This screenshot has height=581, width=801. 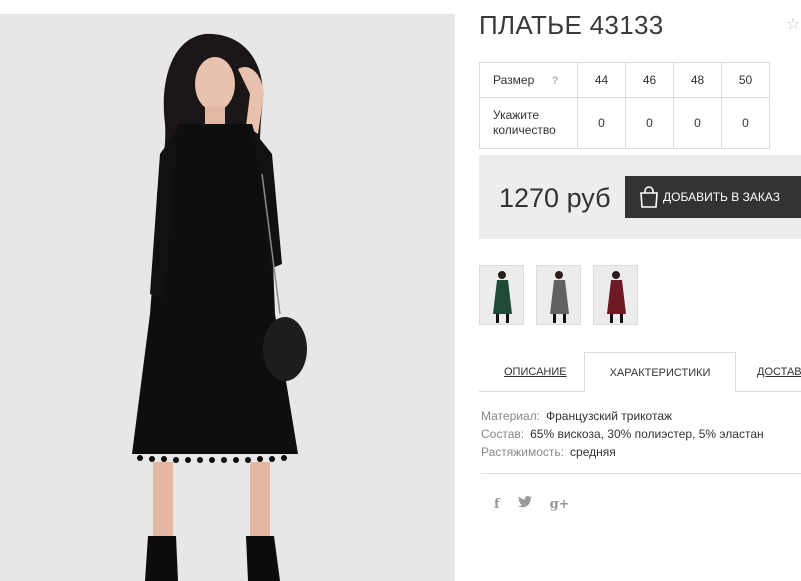 I want to click on thumbnail-gray, so click(x=558, y=295).